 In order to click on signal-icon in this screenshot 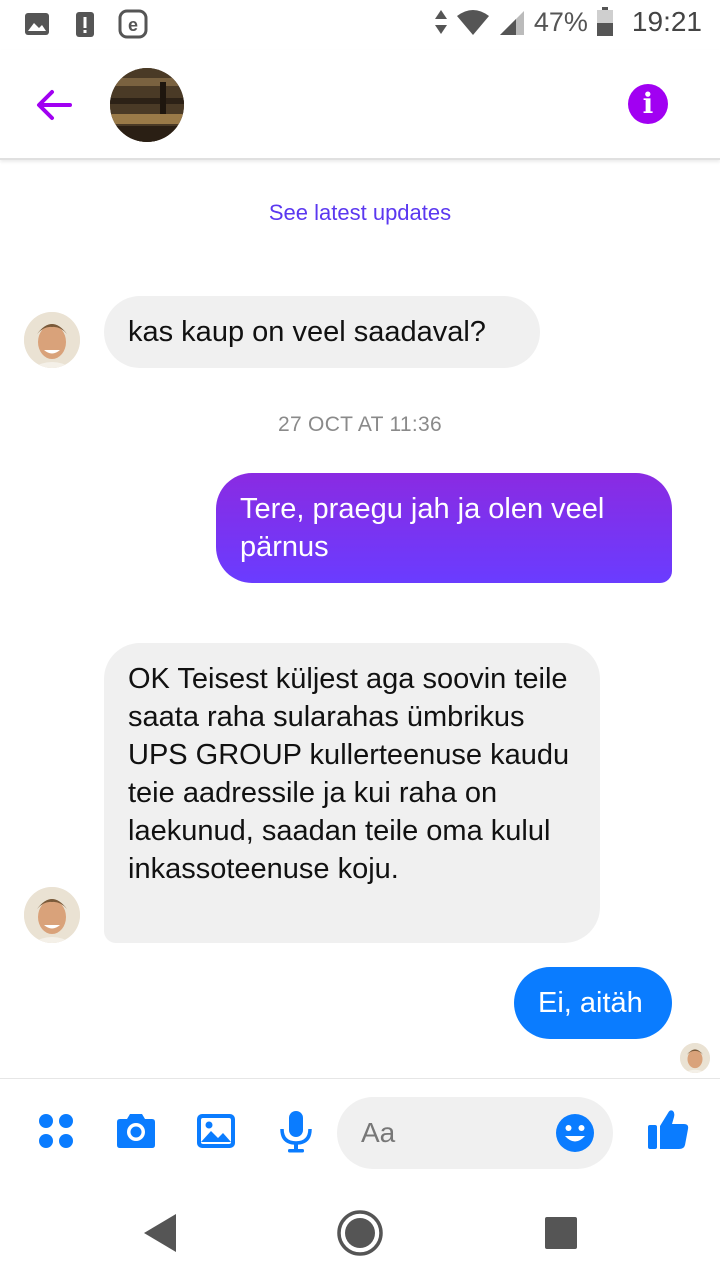, I will do `click(511, 23)`.